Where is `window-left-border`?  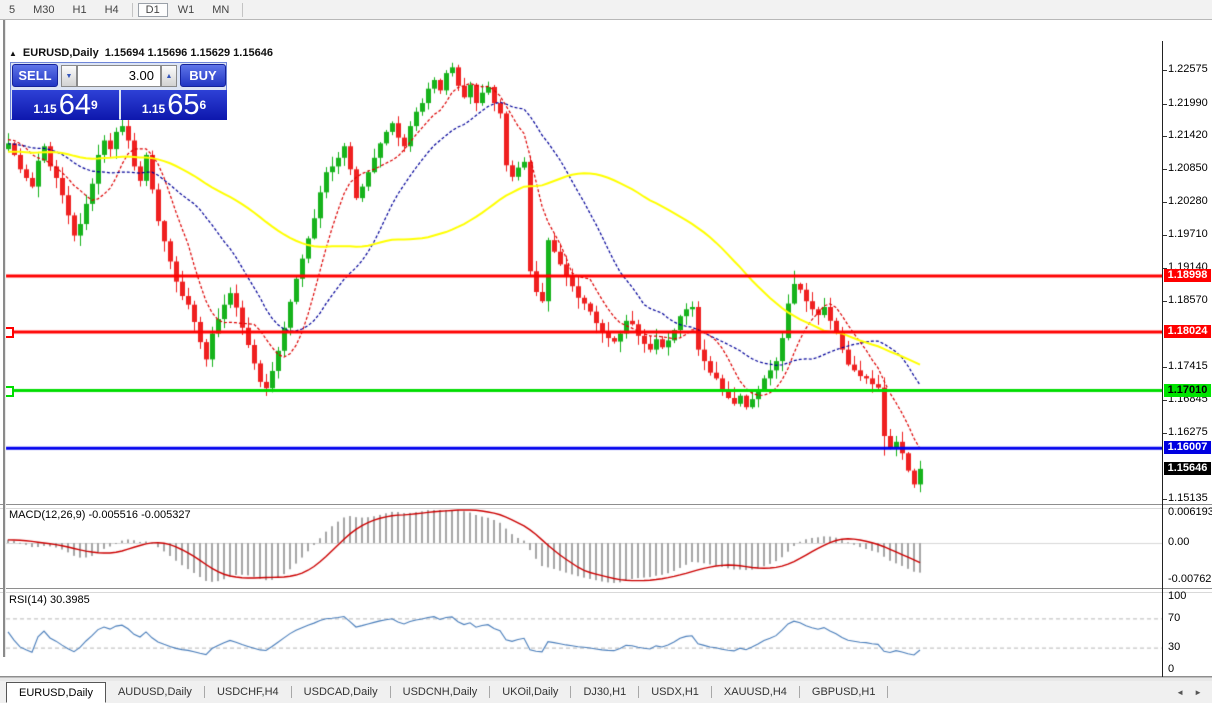
window-left-border is located at coordinates (4, 338).